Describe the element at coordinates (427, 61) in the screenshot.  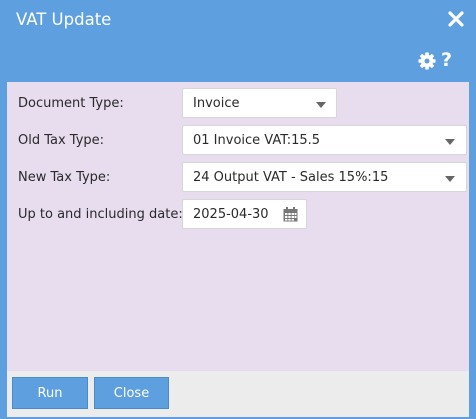
I see `gear-icon` at that location.